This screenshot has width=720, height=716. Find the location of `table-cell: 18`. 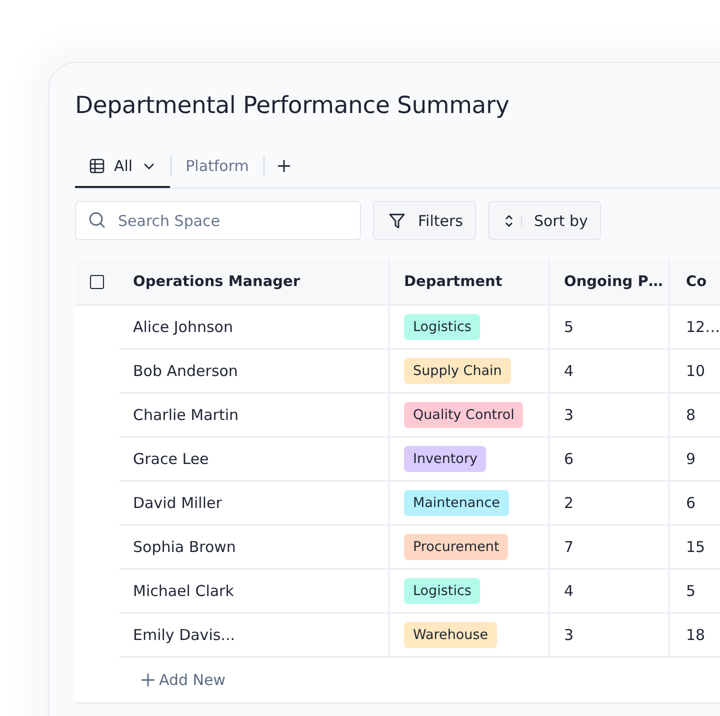

table-cell: 18 is located at coordinates (696, 635).